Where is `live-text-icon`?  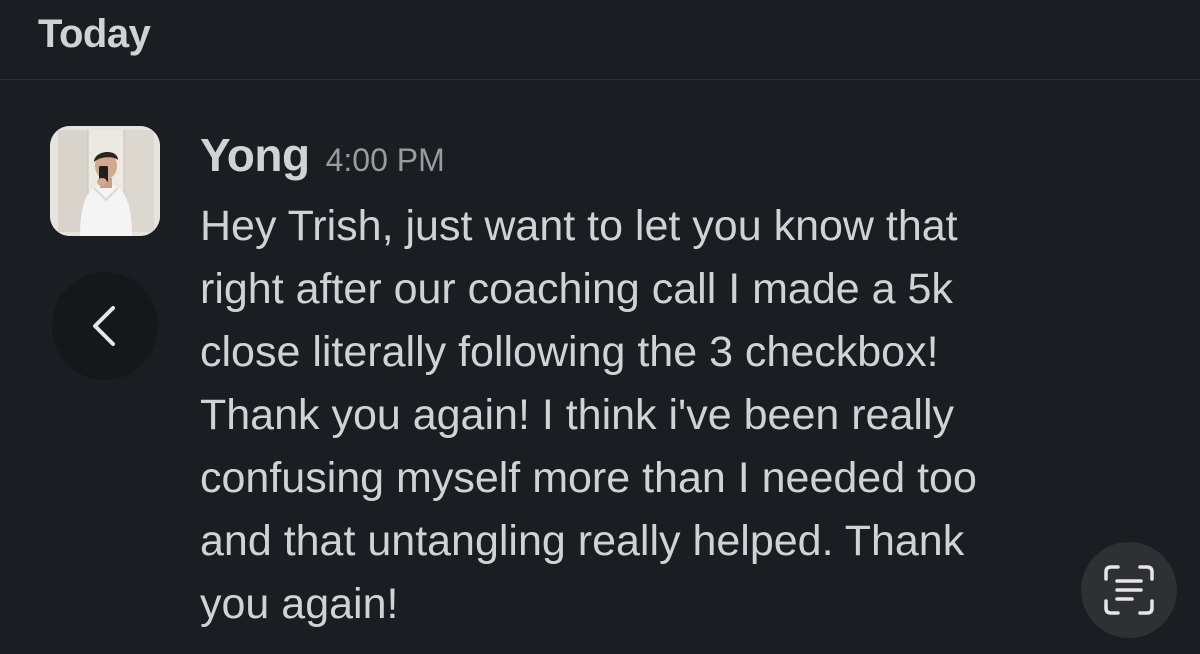 live-text-icon is located at coordinates (1129, 590).